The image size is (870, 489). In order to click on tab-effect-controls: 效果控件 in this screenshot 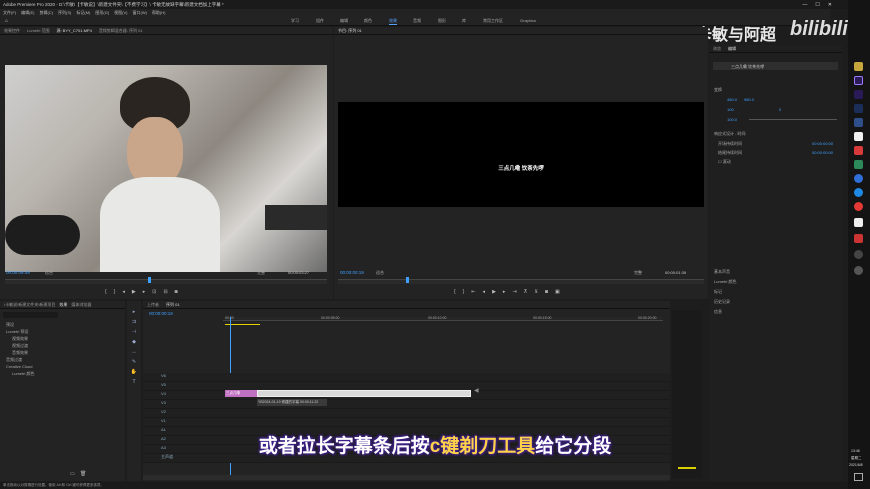, I will do `click(12, 30)`.